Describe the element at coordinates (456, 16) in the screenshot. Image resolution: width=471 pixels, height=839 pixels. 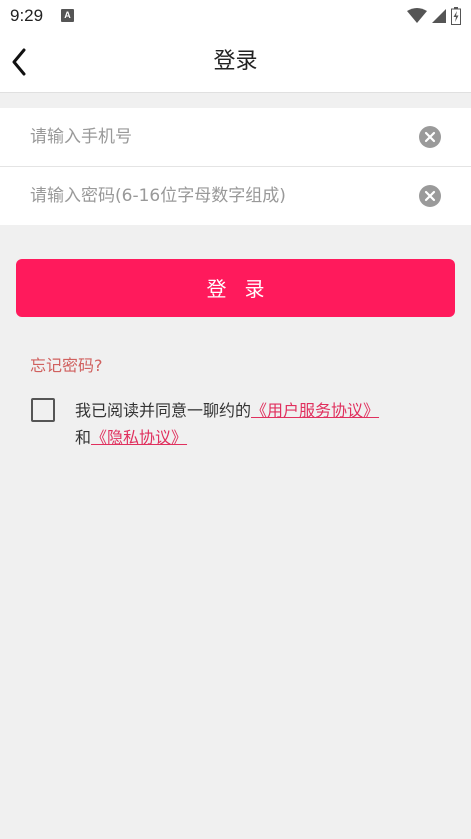
I see `battery-icon` at that location.